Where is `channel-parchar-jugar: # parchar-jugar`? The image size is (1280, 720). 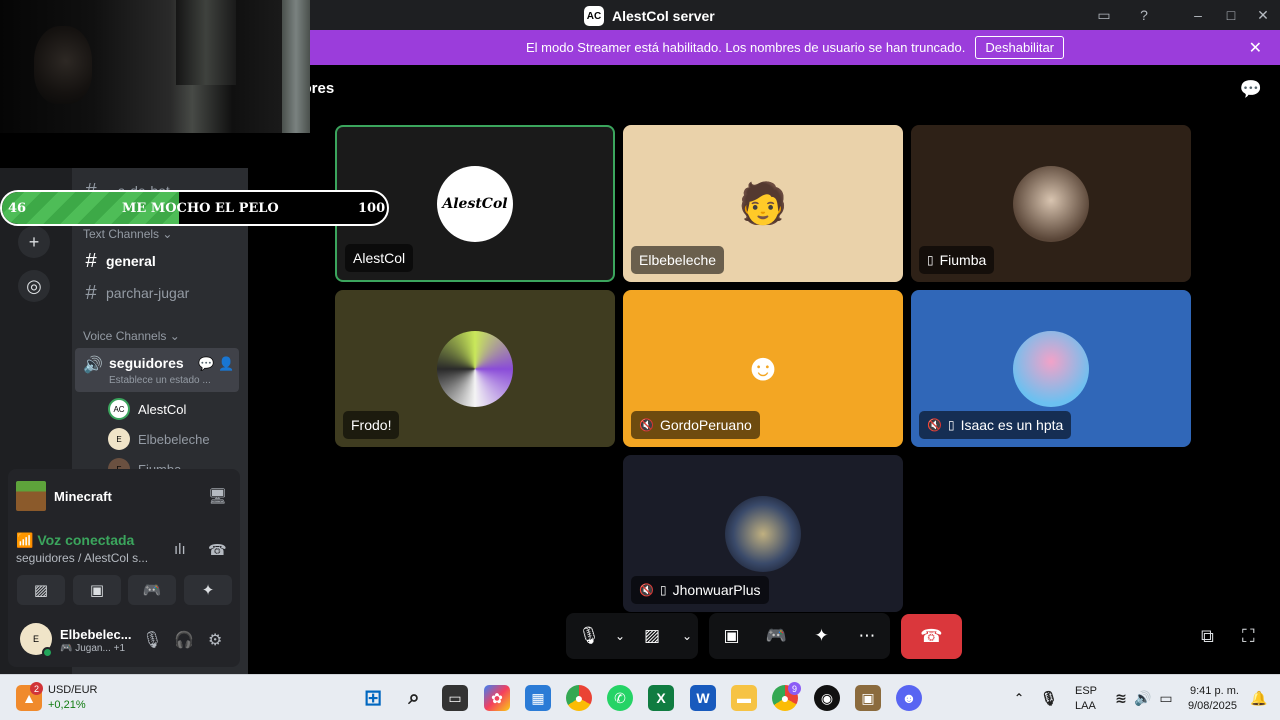
channel-parchar-jugar: # parchar-jugar is located at coordinates (160, 293).